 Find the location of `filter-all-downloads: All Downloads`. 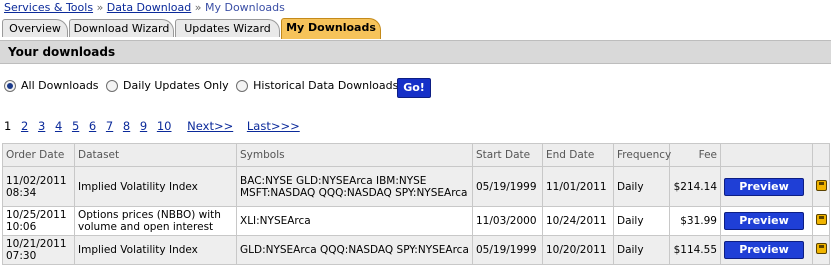

filter-all-downloads: All Downloads is located at coordinates (51, 85).